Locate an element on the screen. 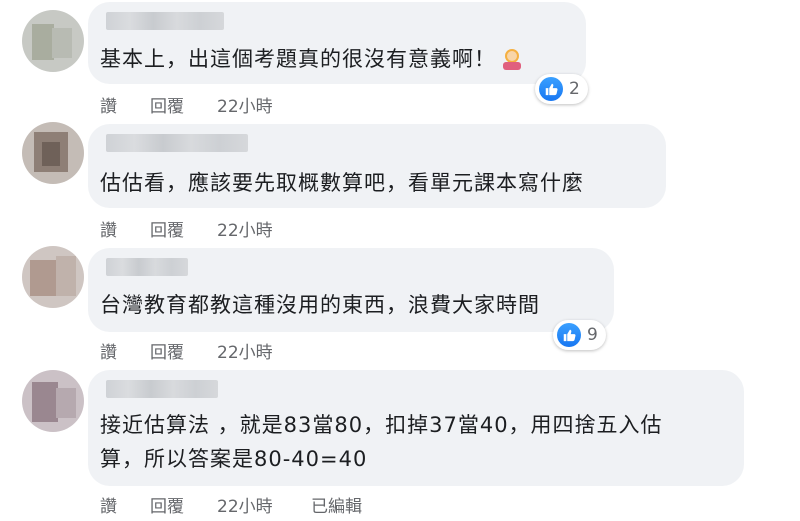 This screenshot has width=800, height=521. reaction-count: 2 is located at coordinates (574, 89).